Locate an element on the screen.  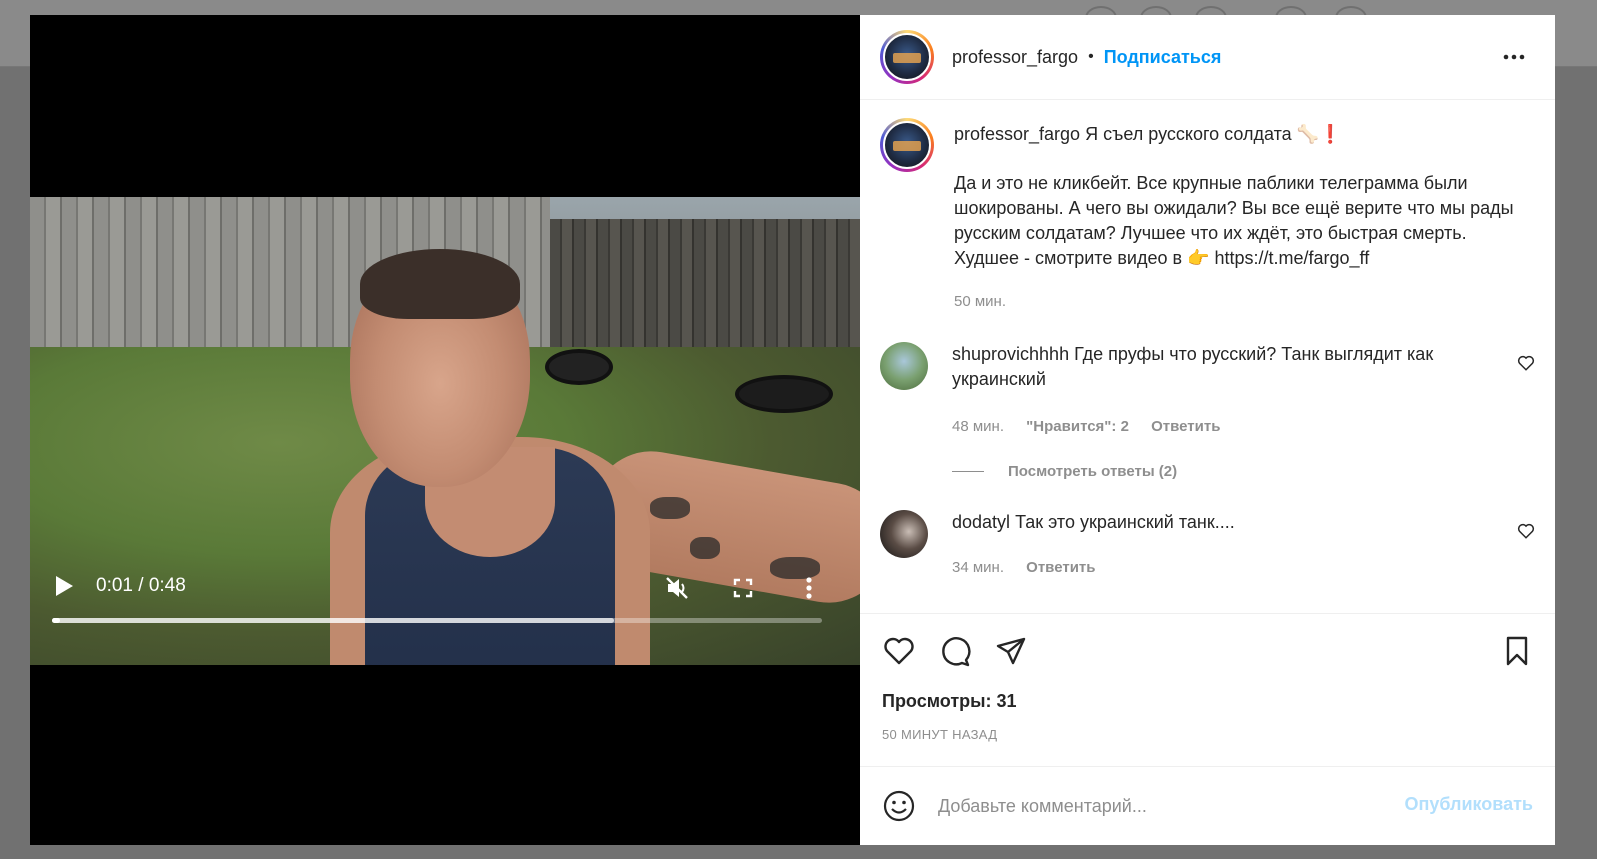
fullscreen-icon is located at coordinates (743, 588).